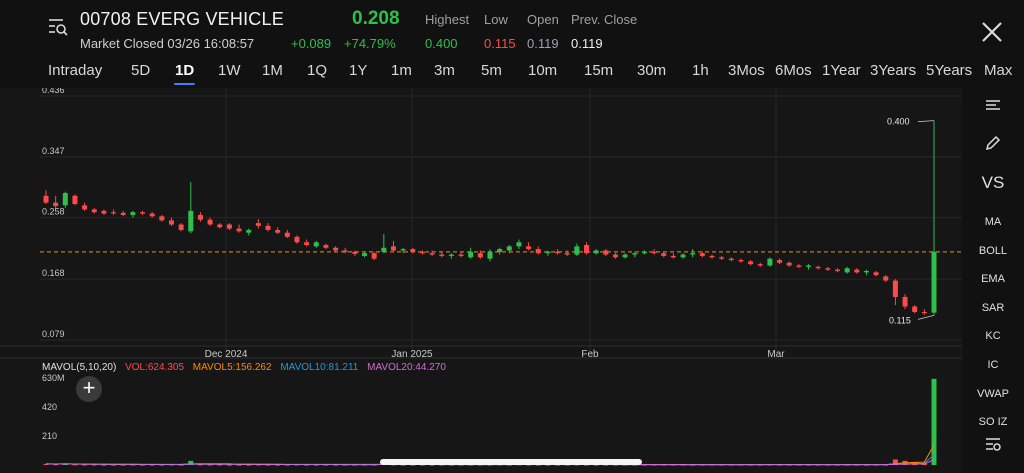 The height and width of the screenshot is (473, 1024). What do you see at coordinates (542, 70) in the screenshot?
I see `tab-10m: 10m` at bounding box center [542, 70].